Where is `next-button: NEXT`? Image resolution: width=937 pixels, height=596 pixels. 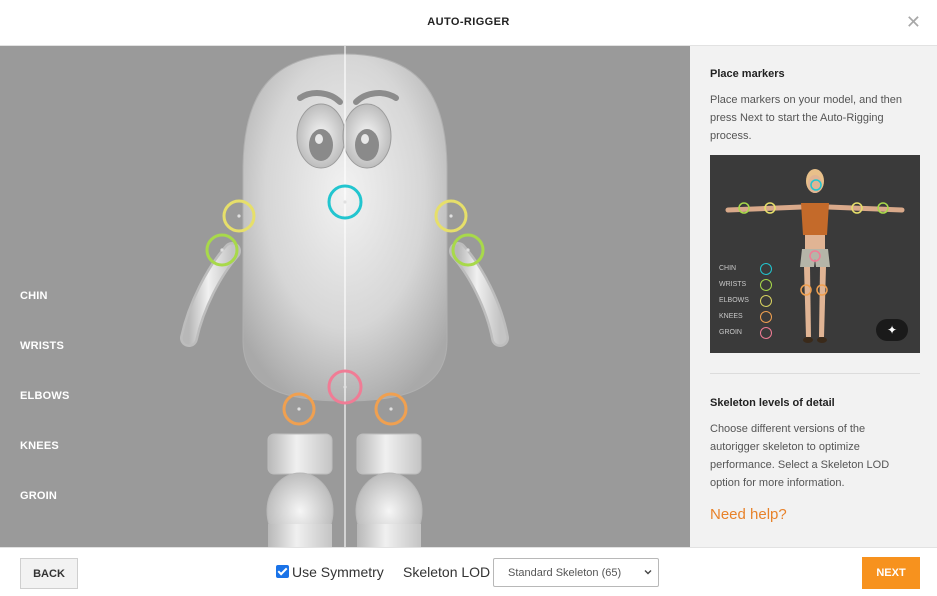 next-button: NEXT is located at coordinates (891, 573).